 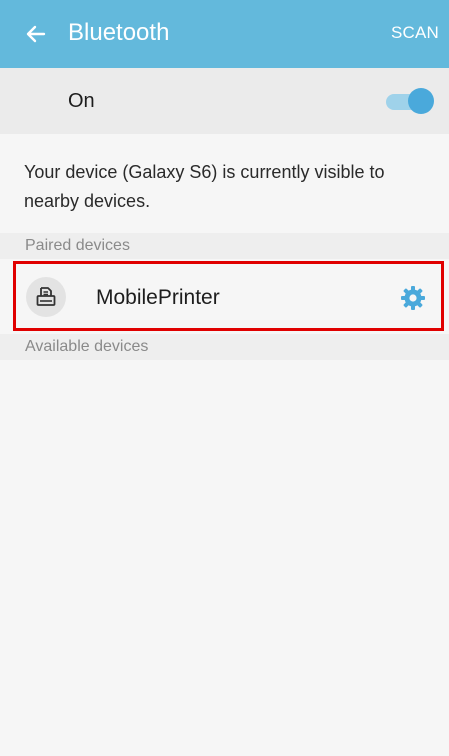 What do you see at coordinates (77, 245) in the screenshot?
I see `paired-devices-label: Paired devices` at bounding box center [77, 245].